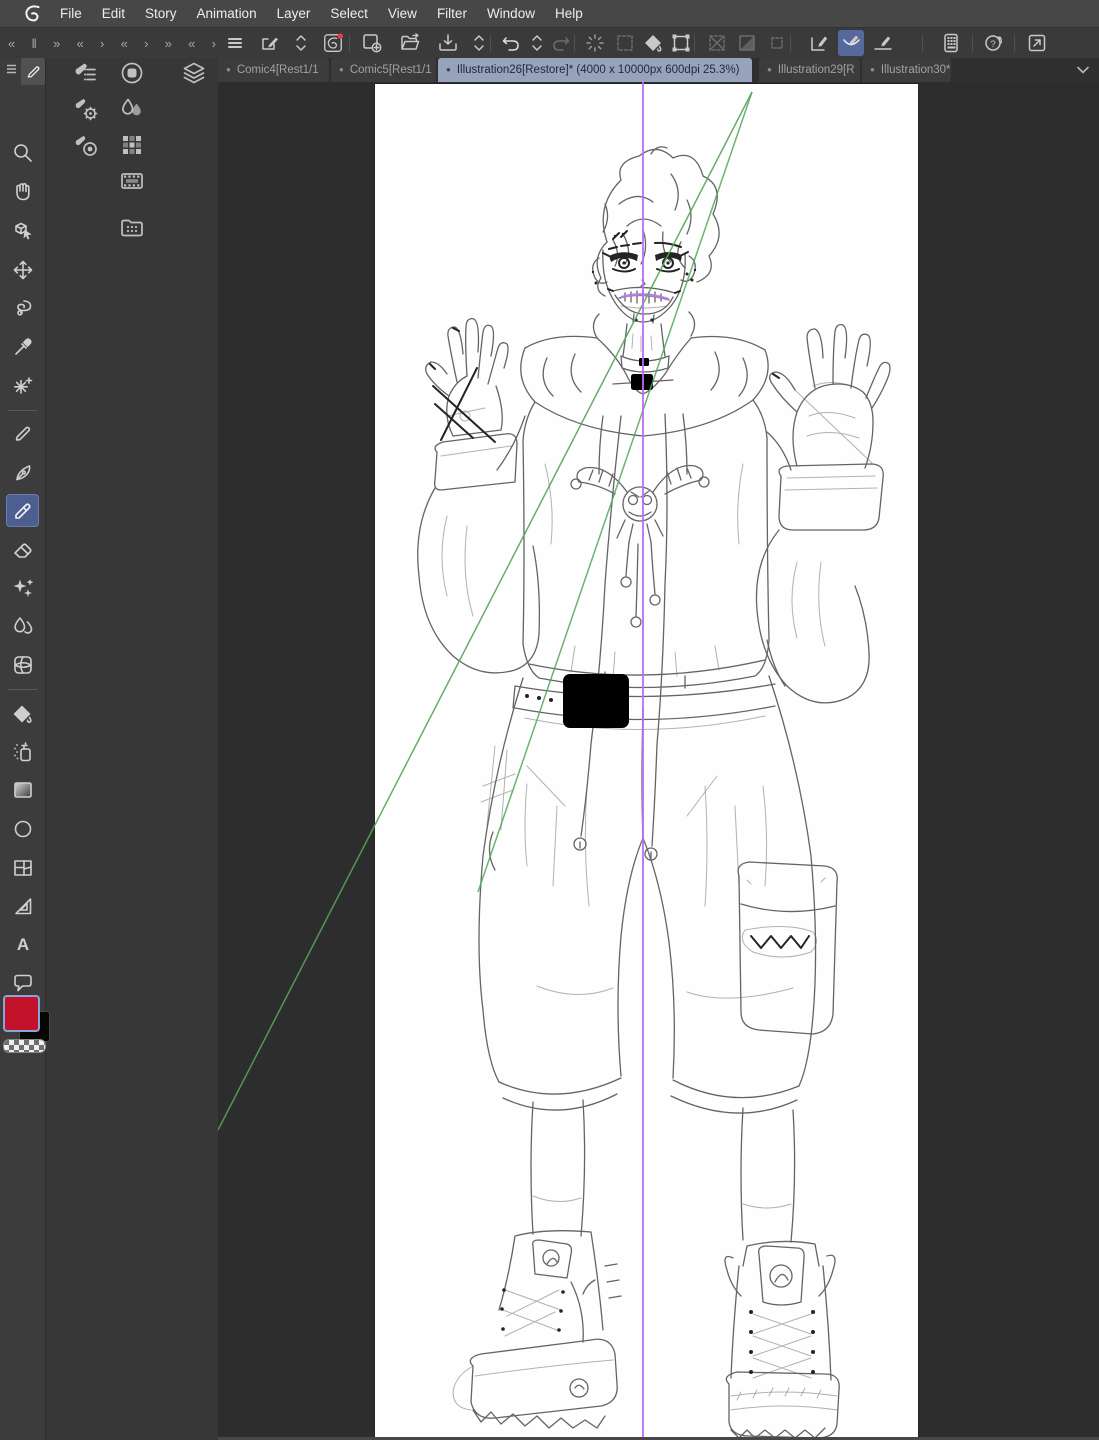  I want to click on snap-to-ruler-icon, so click(819, 43).